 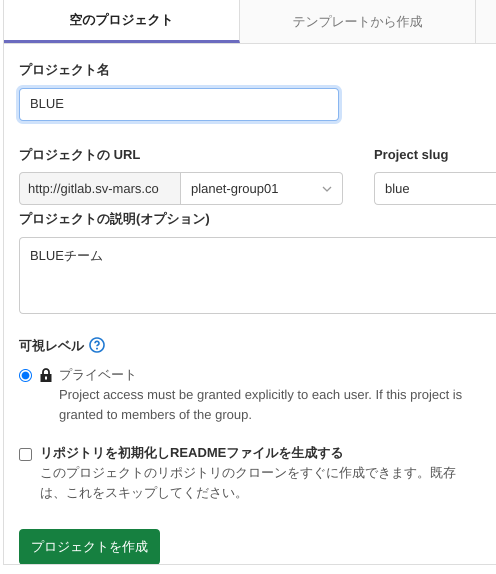 I want to click on url-prefix: http://gitlab.sv-mars.co, so click(x=100, y=188).